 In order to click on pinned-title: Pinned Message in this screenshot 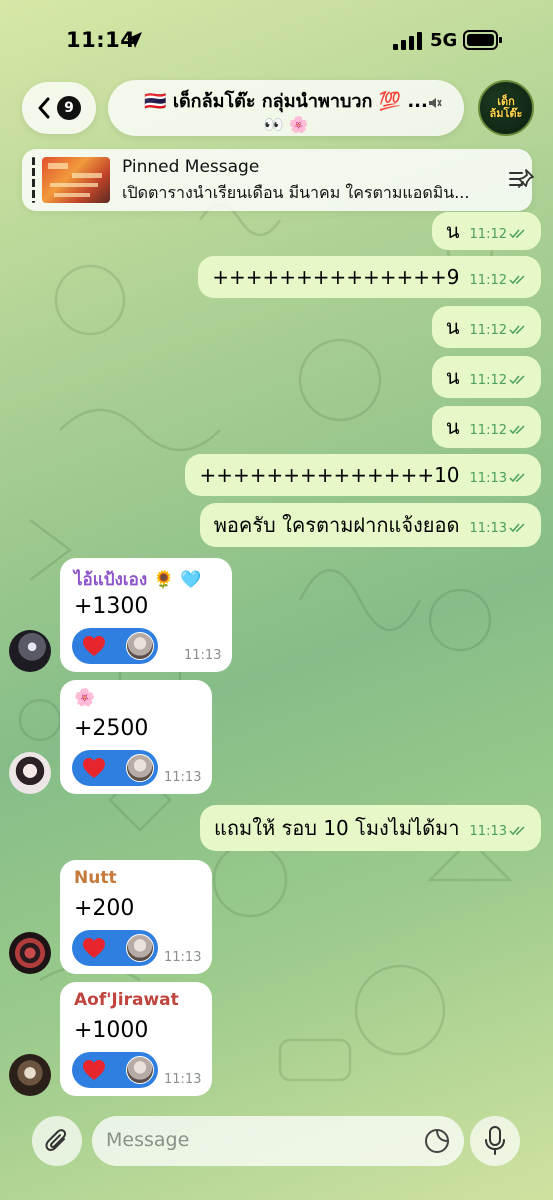, I will do `click(191, 167)`.